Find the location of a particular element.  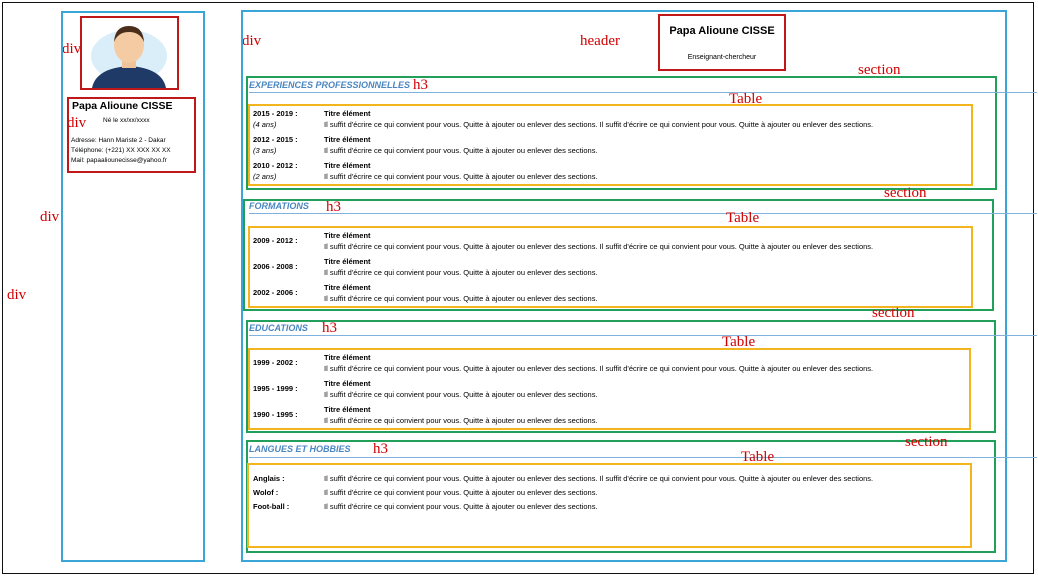

row-date: 1990 - 1995 : is located at coordinates (275, 414).